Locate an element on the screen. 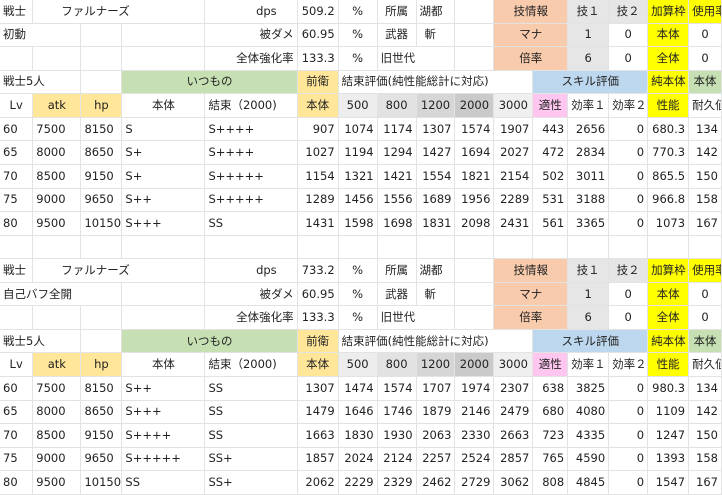  k2000-cell: 1974 is located at coordinates (474, 388).